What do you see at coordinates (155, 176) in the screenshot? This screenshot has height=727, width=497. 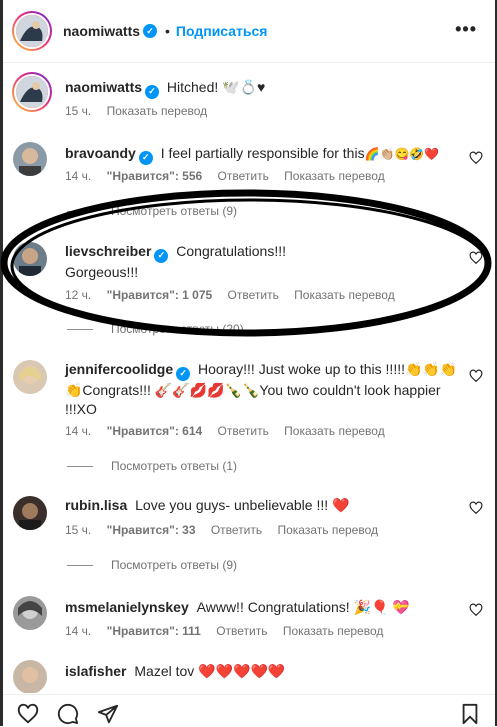 I see `like-count: "Нравится": 556` at bounding box center [155, 176].